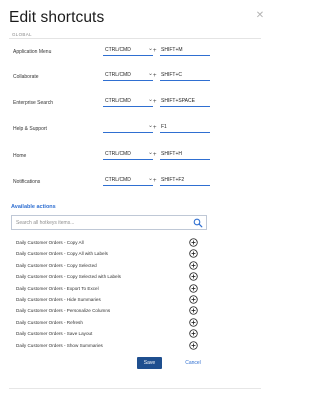 Image resolution: width=320 pixels, height=415 pixels. Describe the element at coordinates (50, 242) in the screenshot. I see `action-label: Daily Customer Orders - Copy All` at that location.